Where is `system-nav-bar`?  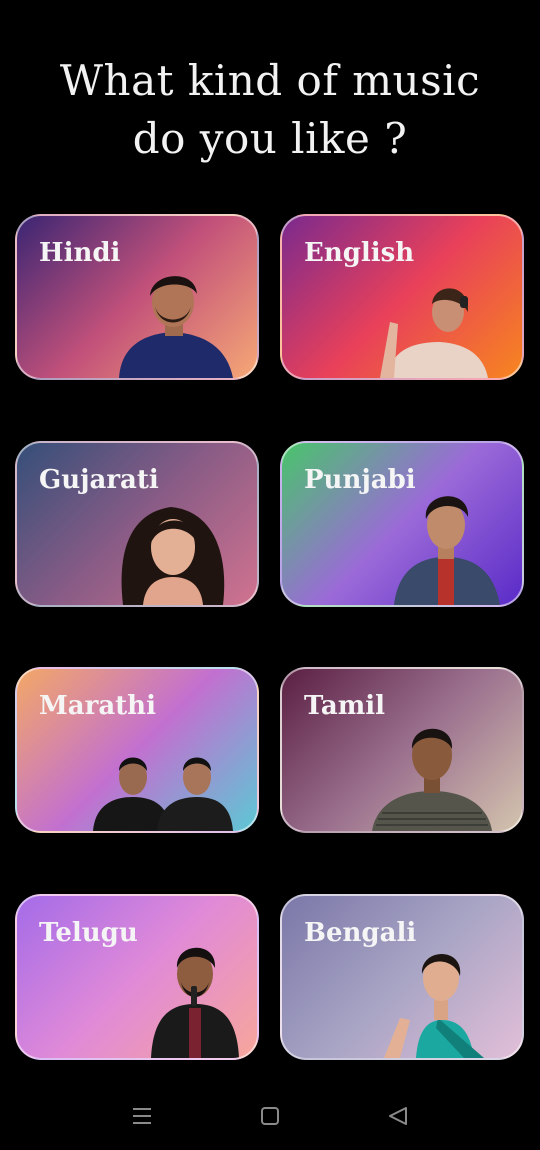 system-nav-bar is located at coordinates (270, 1115).